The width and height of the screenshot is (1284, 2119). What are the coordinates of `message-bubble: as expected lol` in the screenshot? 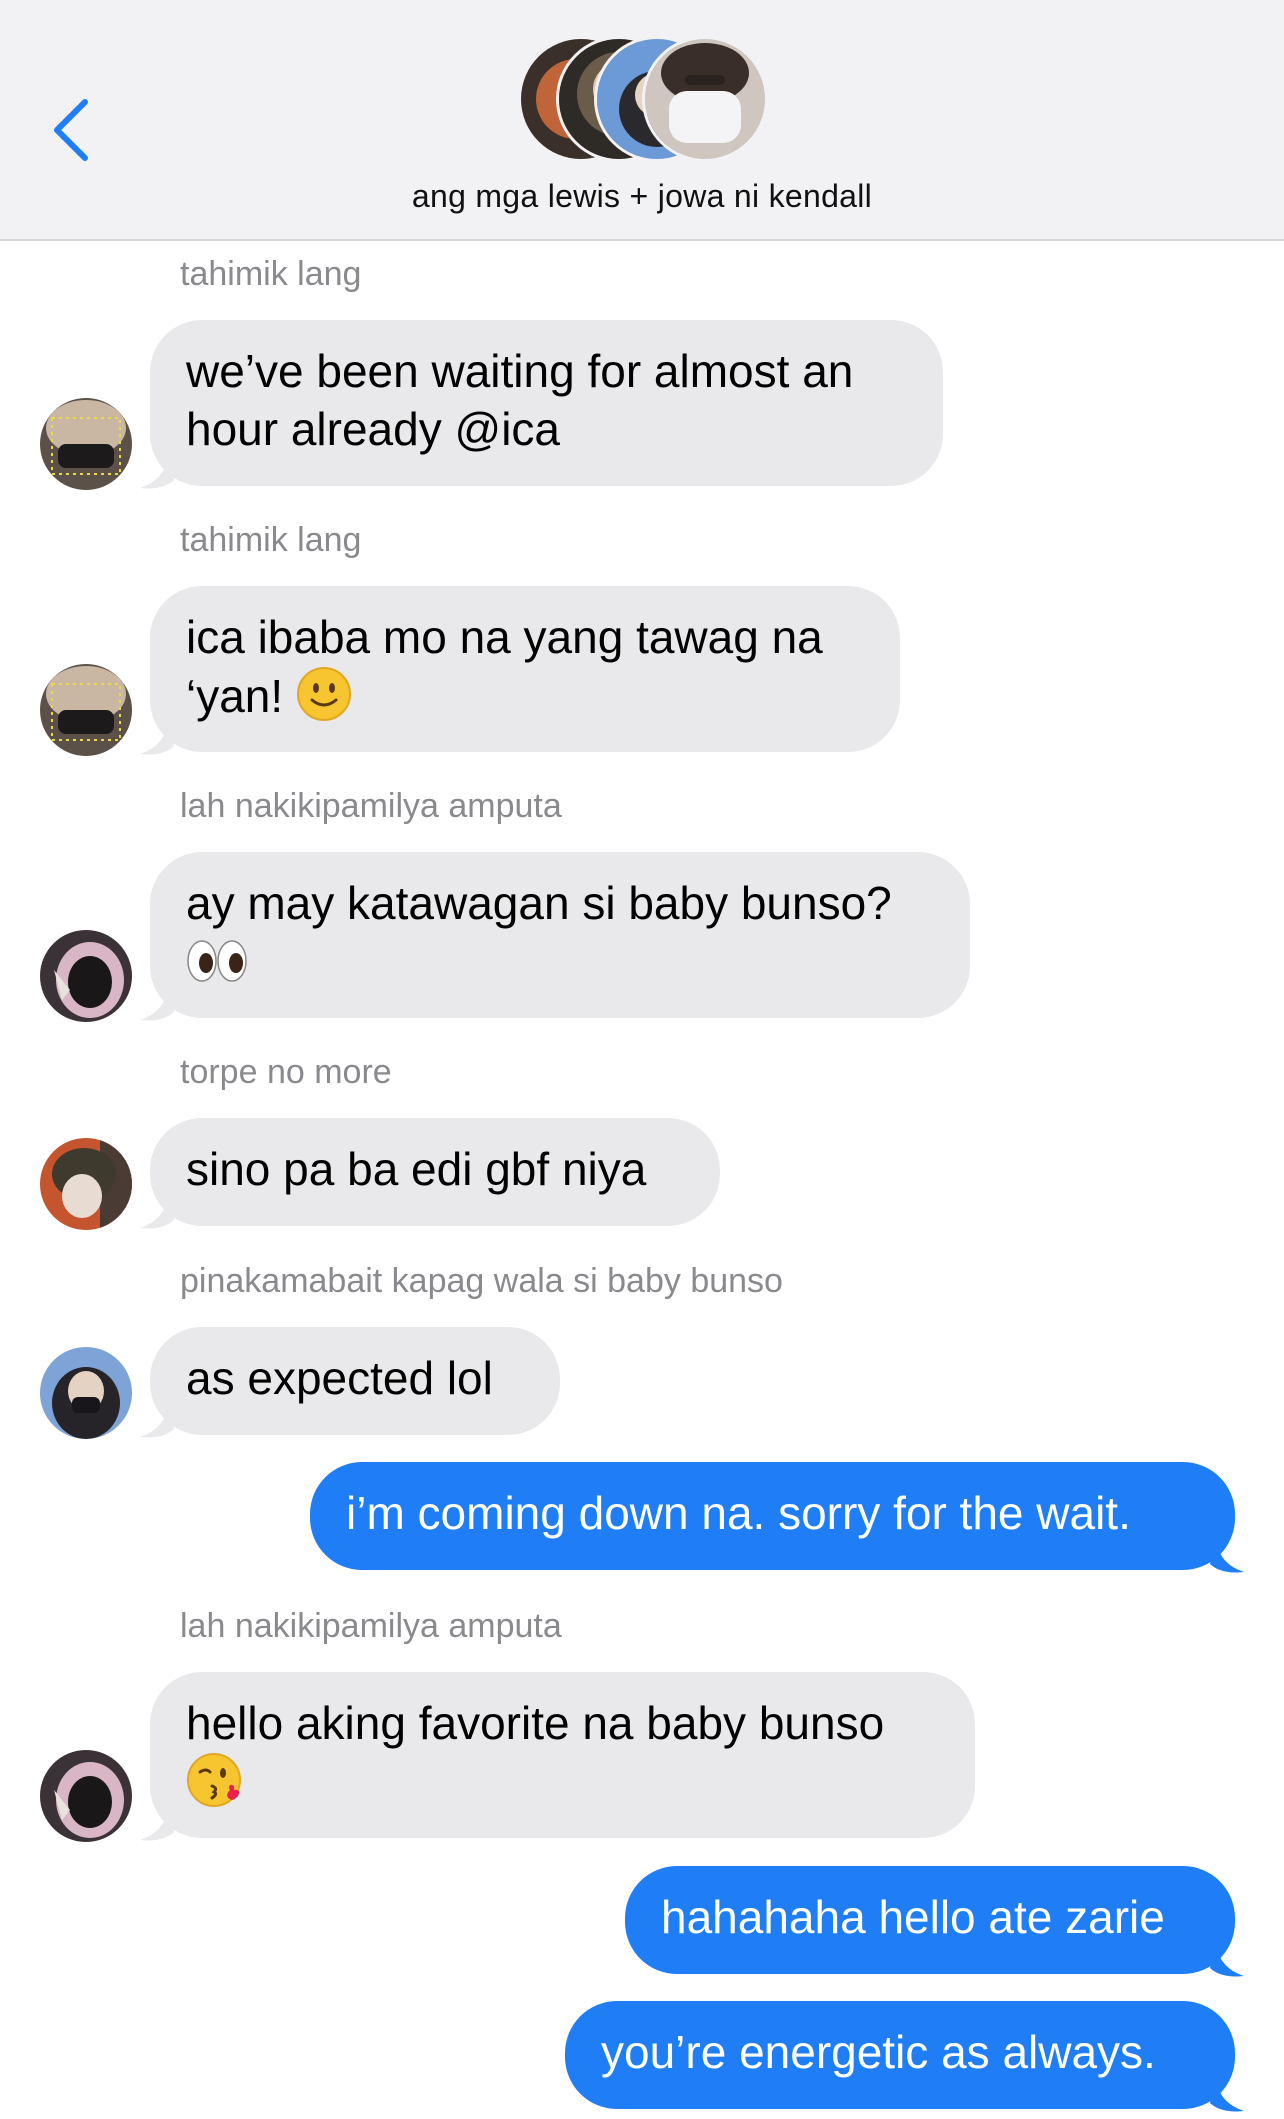 It's located at (355, 1381).